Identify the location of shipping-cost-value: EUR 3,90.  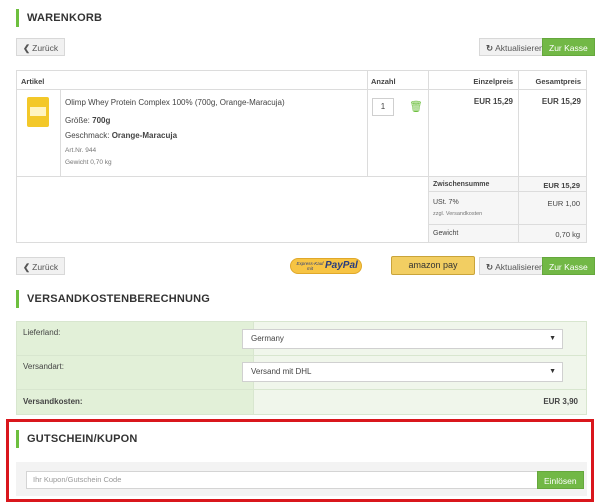
(560, 401).